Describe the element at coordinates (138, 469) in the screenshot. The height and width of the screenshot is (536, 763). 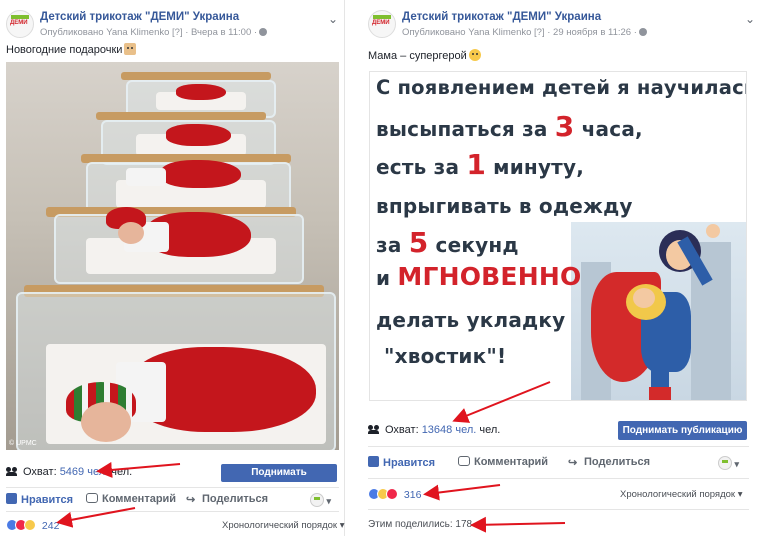
I see `arrow-reach-left` at that location.